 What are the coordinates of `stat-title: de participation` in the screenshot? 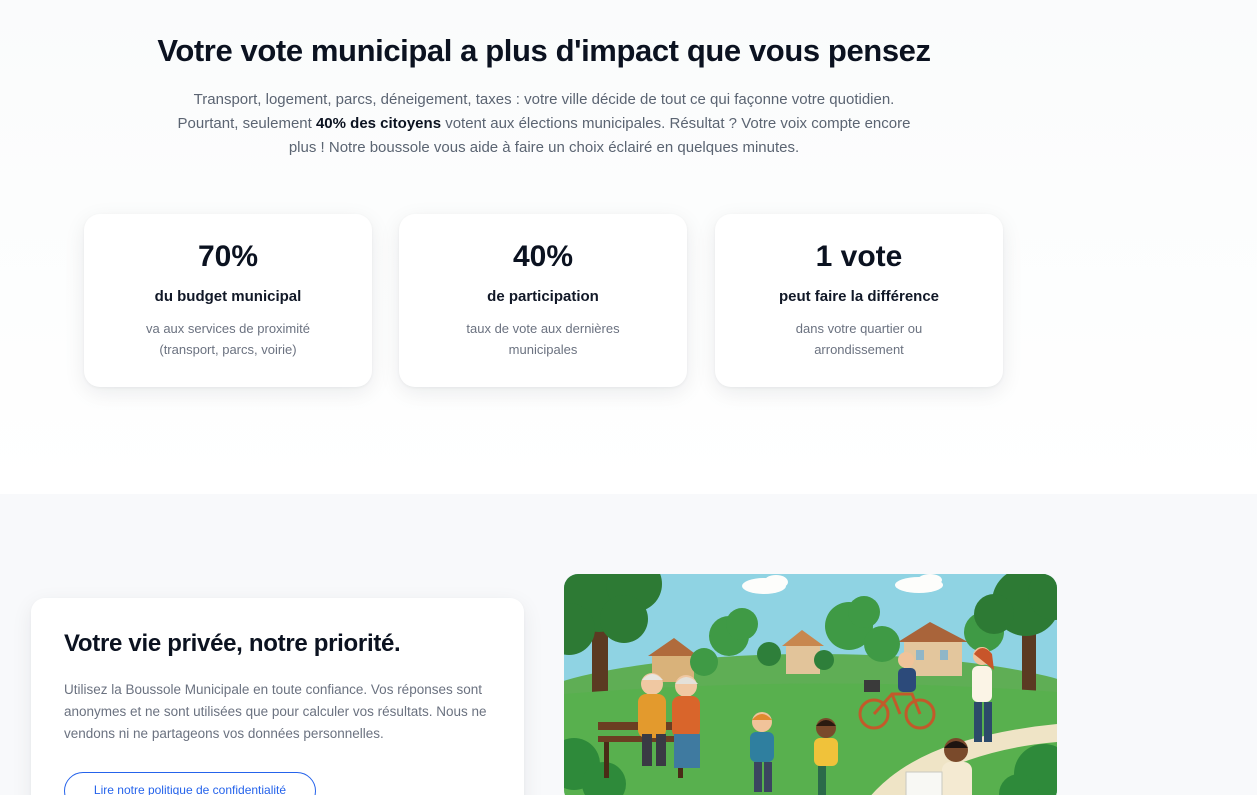 It's located at (543, 296).